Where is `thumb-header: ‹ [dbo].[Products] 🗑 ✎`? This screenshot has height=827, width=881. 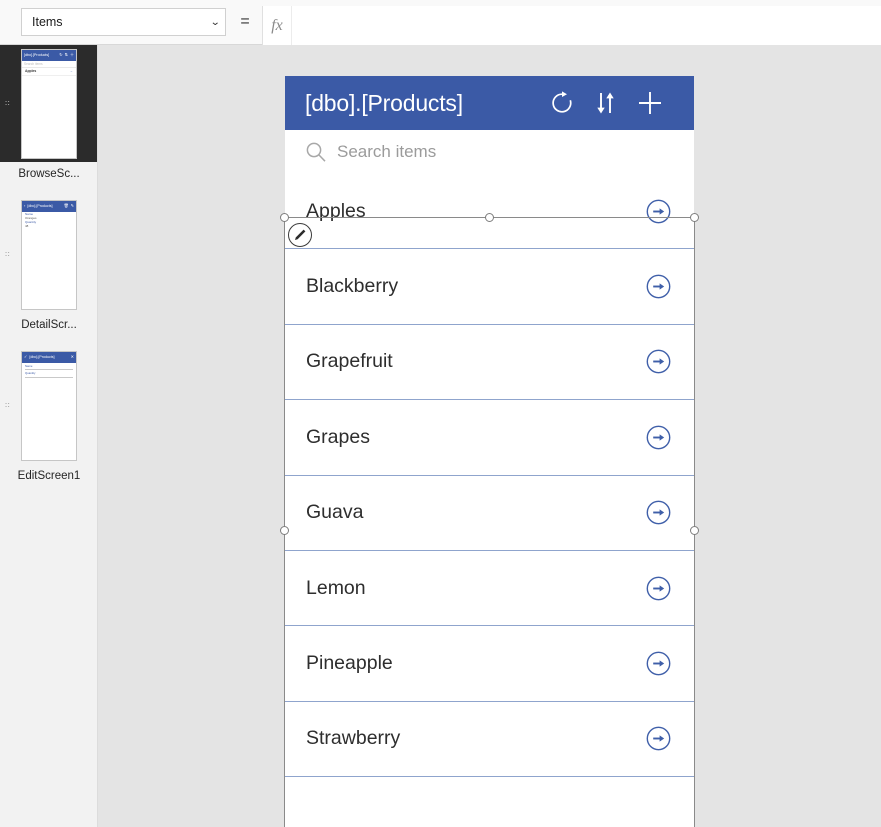
thumb-header: ‹ [dbo].[Products] 🗑 ✎ is located at coordinates (49, 206).